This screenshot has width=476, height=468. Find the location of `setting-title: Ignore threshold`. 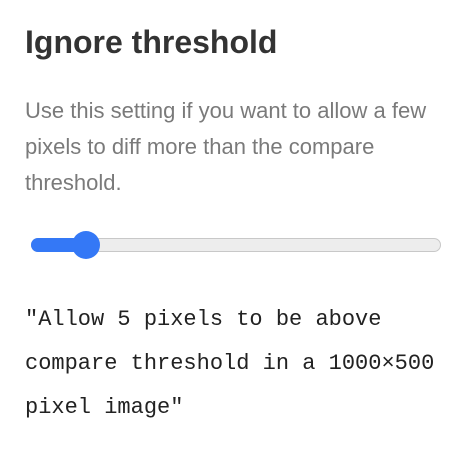

setting-title: Ignore threshold is located at coordinates (151, 42).